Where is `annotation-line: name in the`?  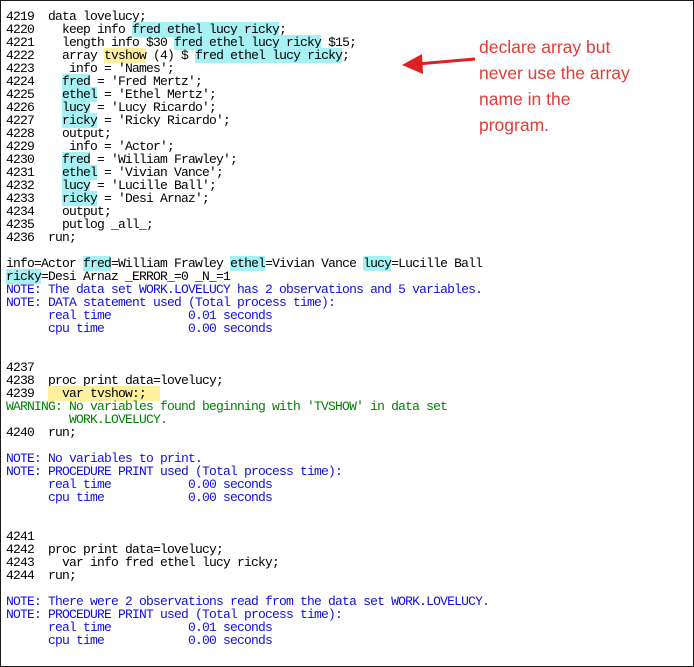
annotation-line: name in the is located at coordinates (525, 99).